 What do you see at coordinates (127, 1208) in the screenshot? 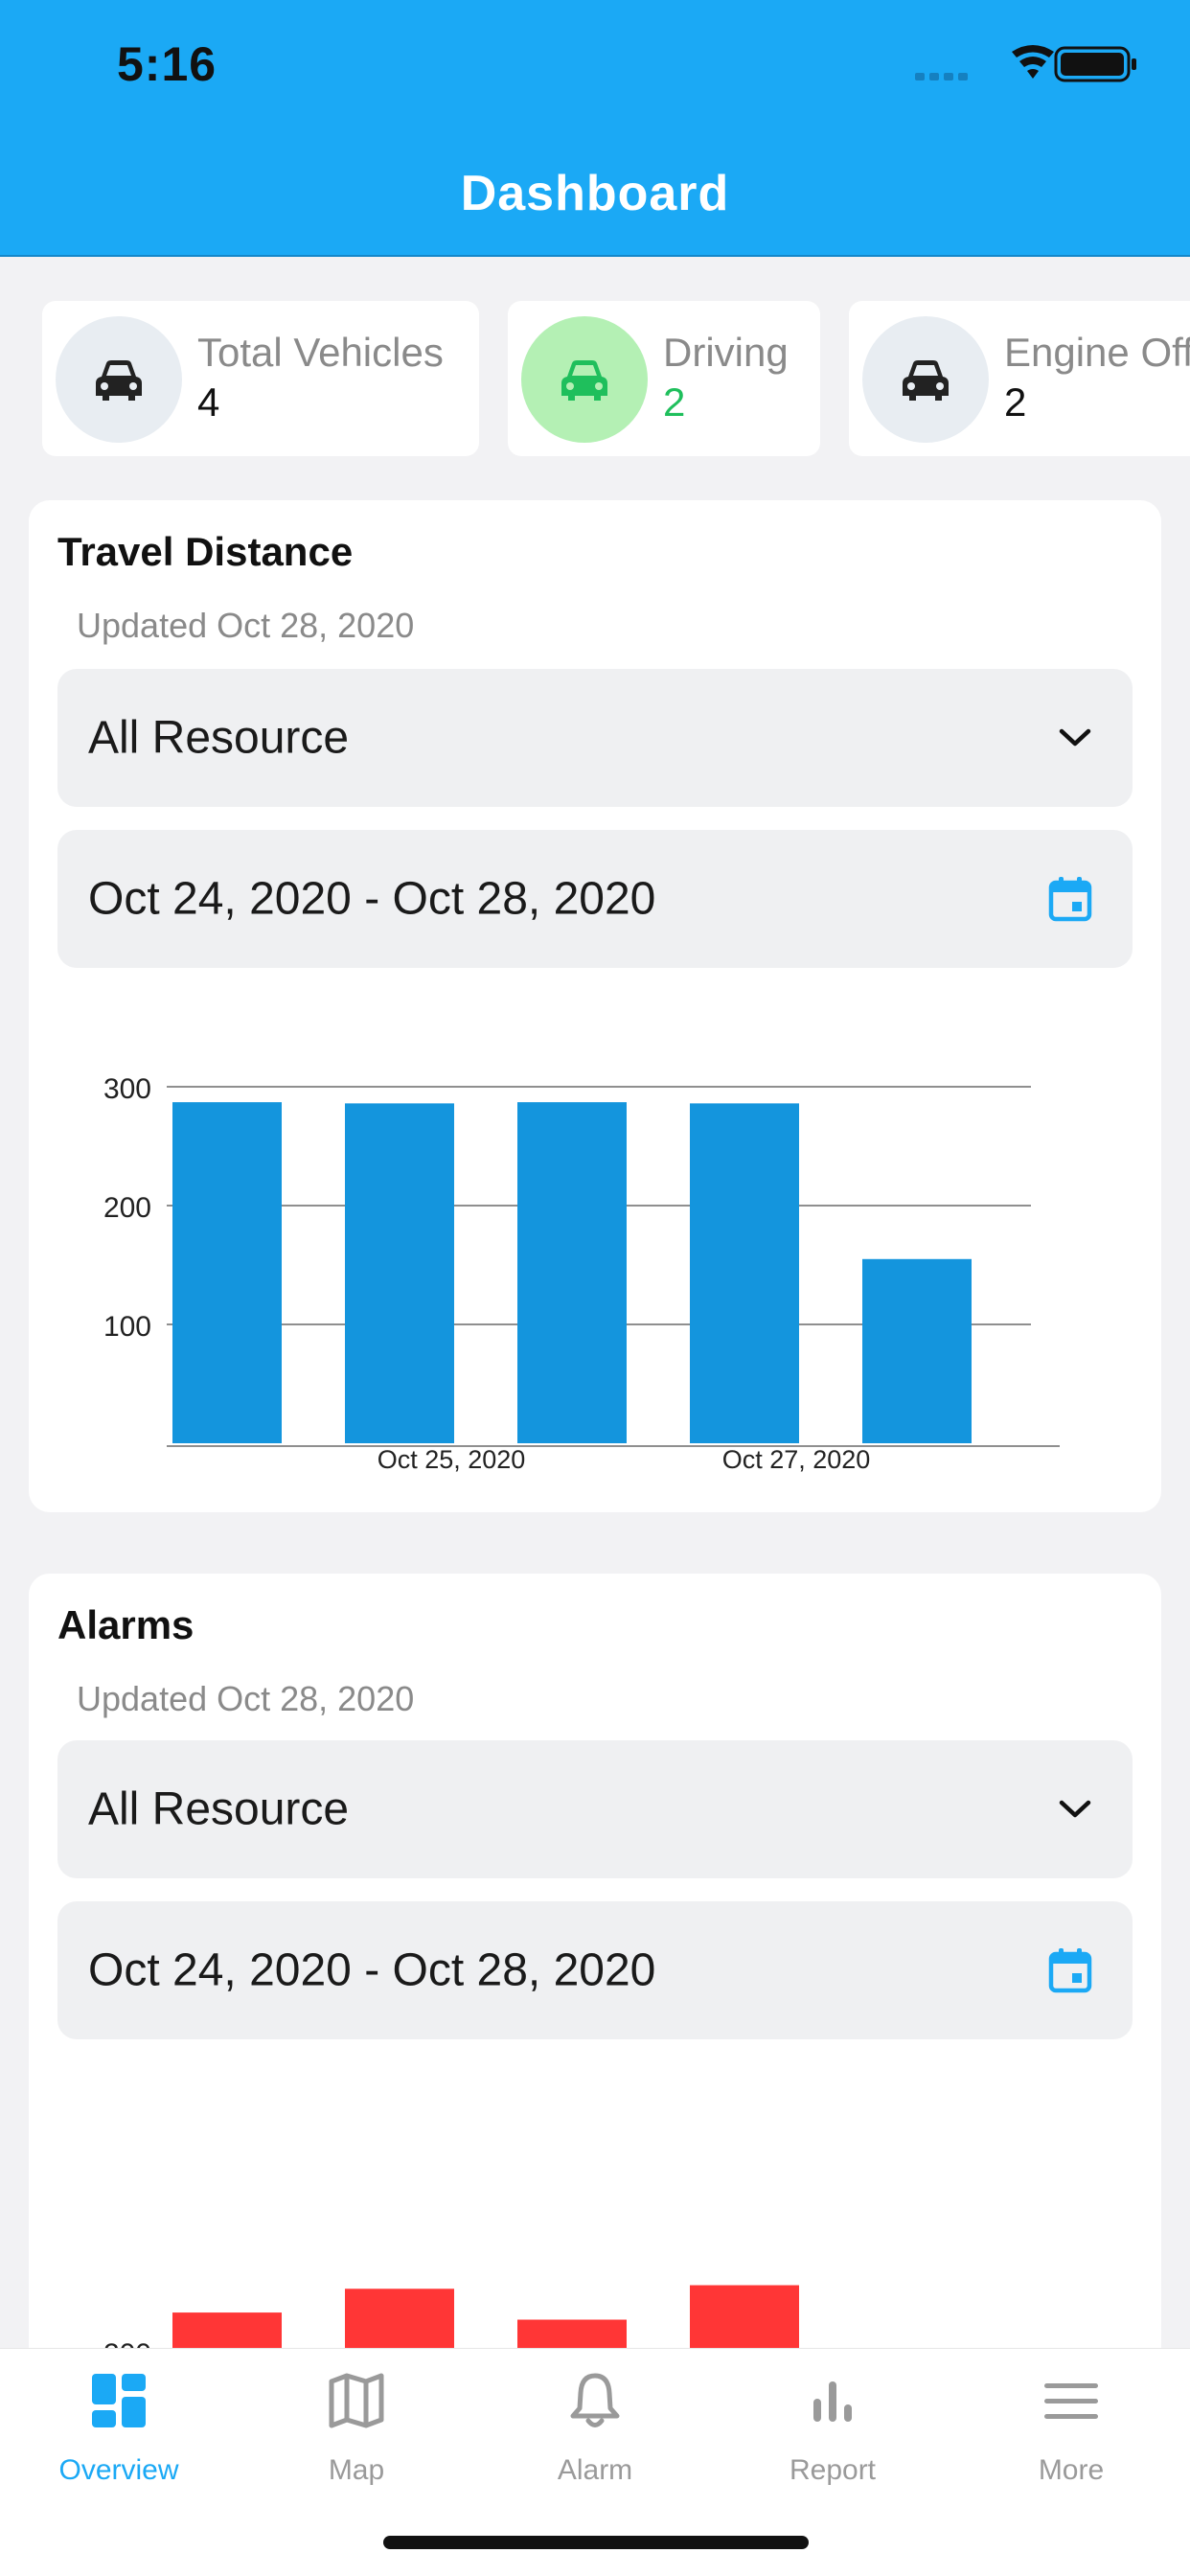
I see `y-tick-label: 200` at bounding box center [127, 1208].